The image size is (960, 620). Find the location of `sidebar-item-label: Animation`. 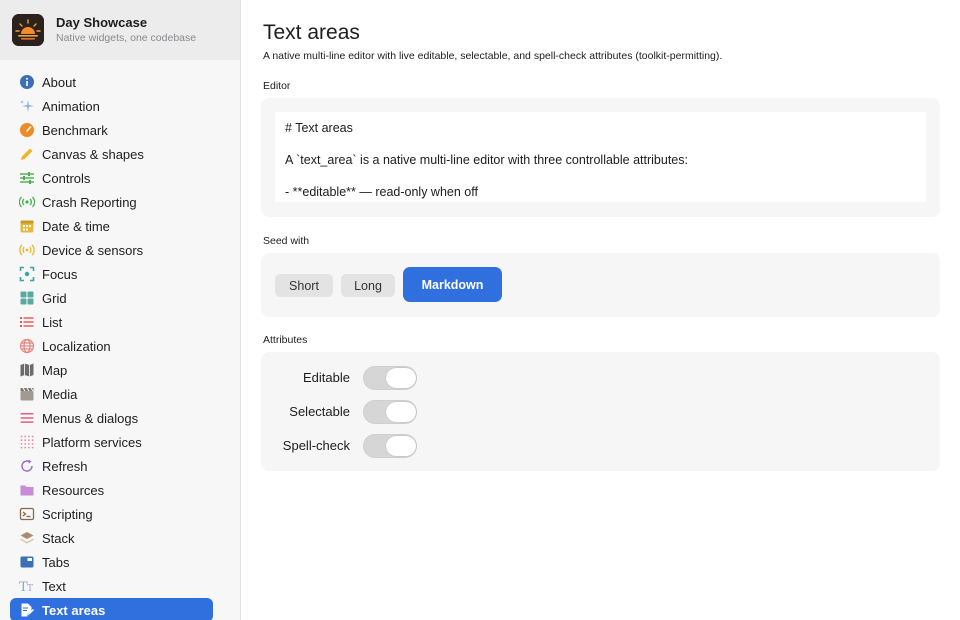

sidebar-item-label: Animation is located at coordinates (71, 106).